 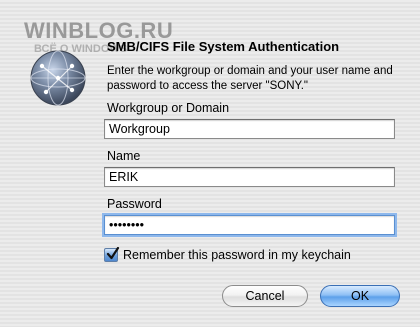 I want to click on cancel-button: Cancel, so click(x=265, y=296).